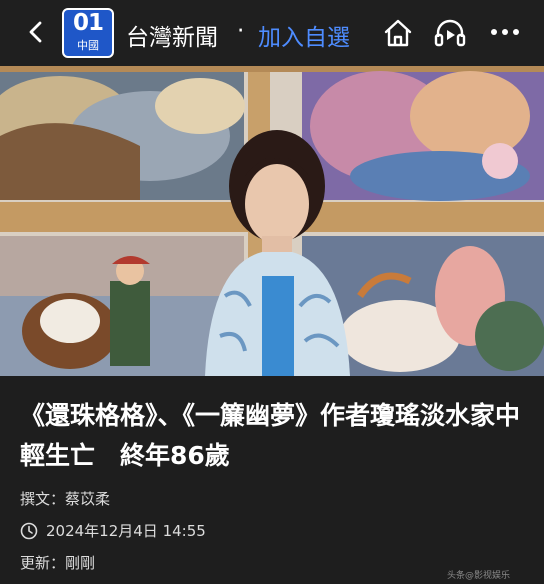  I want to click on source-logo: 01 中國, so click(88, 33).